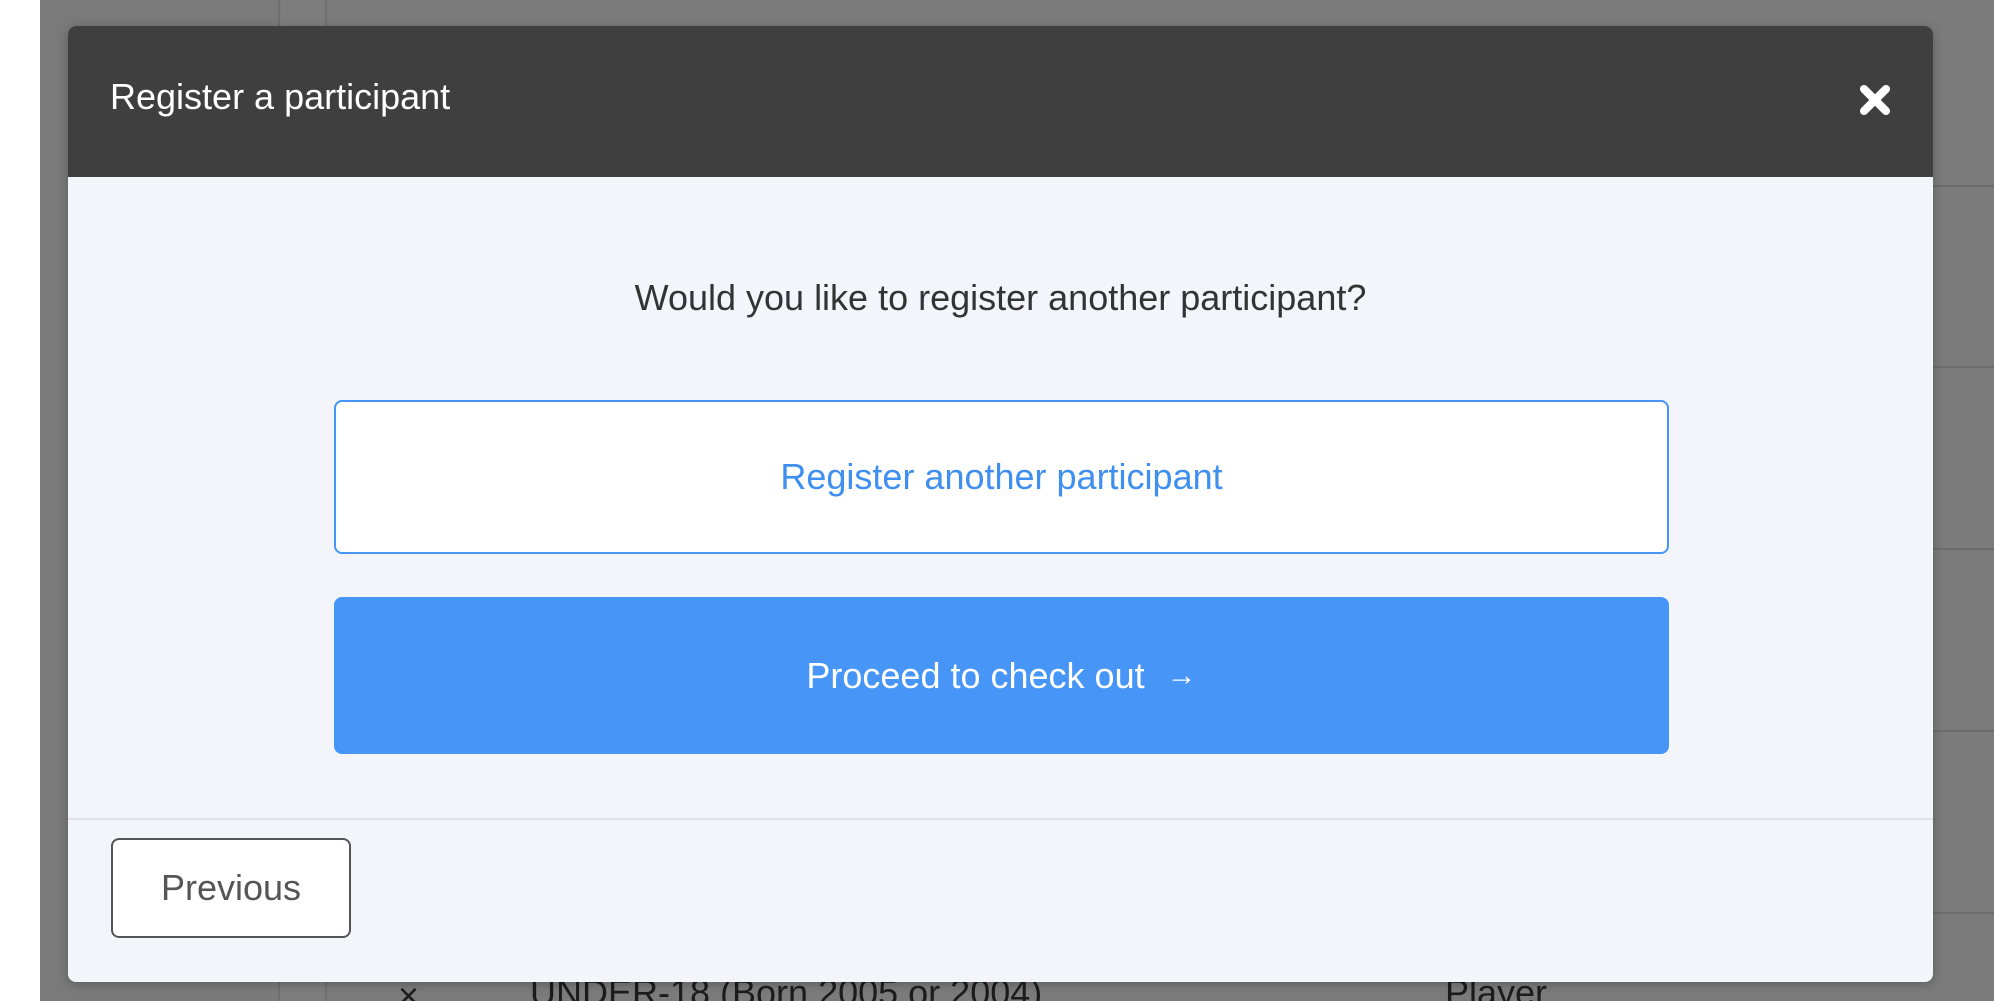 Image resolution: width=1994 pixels, height=1001 pixels. I want to click on previous-label: Previous, so click(231, 887).